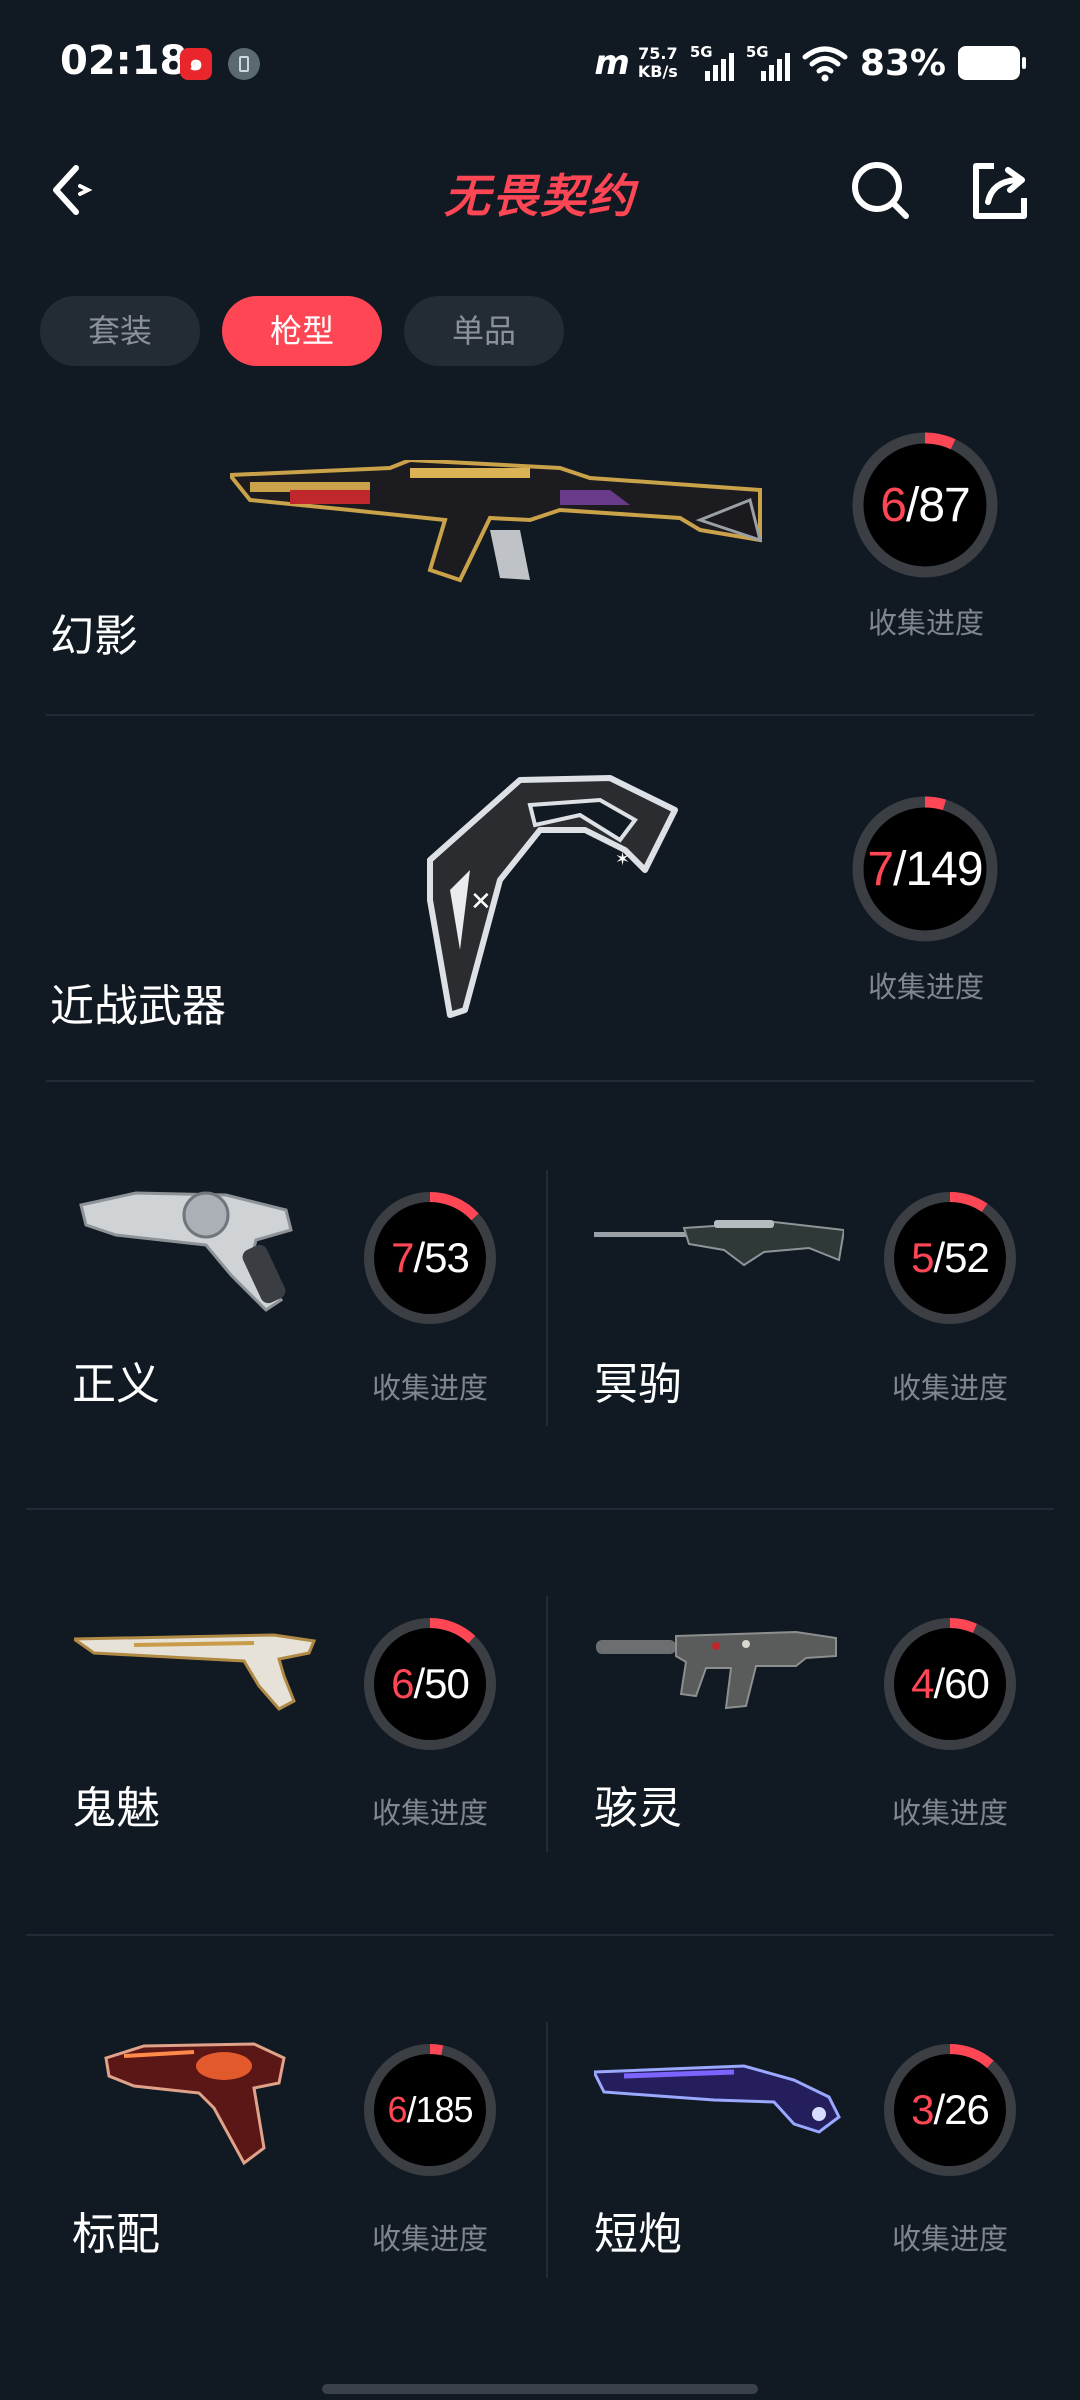  I want to click on collection-progress-ring: 4/60, so click(950, 1684).